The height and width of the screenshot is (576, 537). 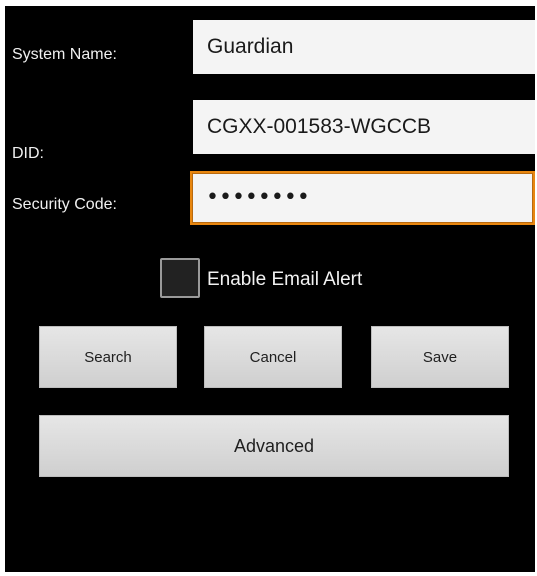 I want to click on search-button-label: Search, so click(x=108, y=357).